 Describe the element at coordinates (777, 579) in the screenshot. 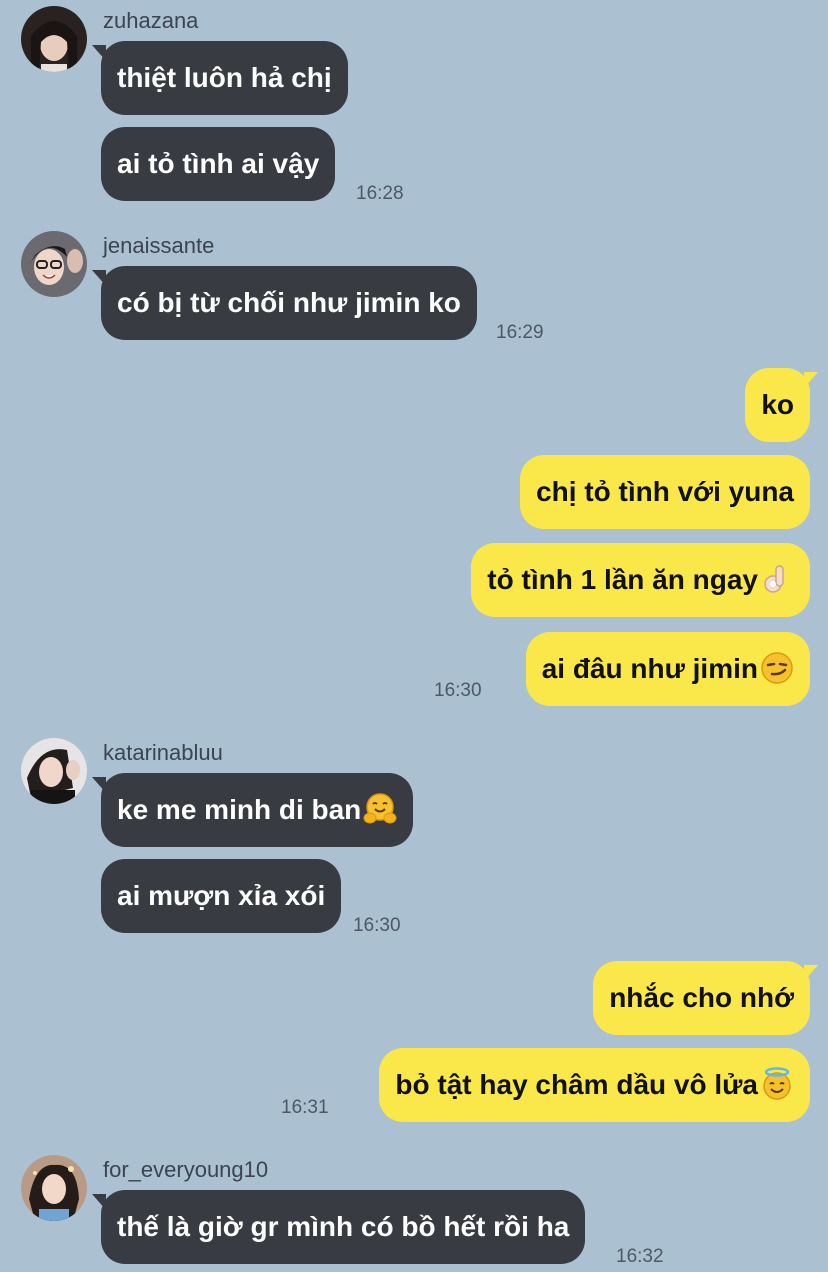

I see `ok-hand-emoji-icon` at that location.